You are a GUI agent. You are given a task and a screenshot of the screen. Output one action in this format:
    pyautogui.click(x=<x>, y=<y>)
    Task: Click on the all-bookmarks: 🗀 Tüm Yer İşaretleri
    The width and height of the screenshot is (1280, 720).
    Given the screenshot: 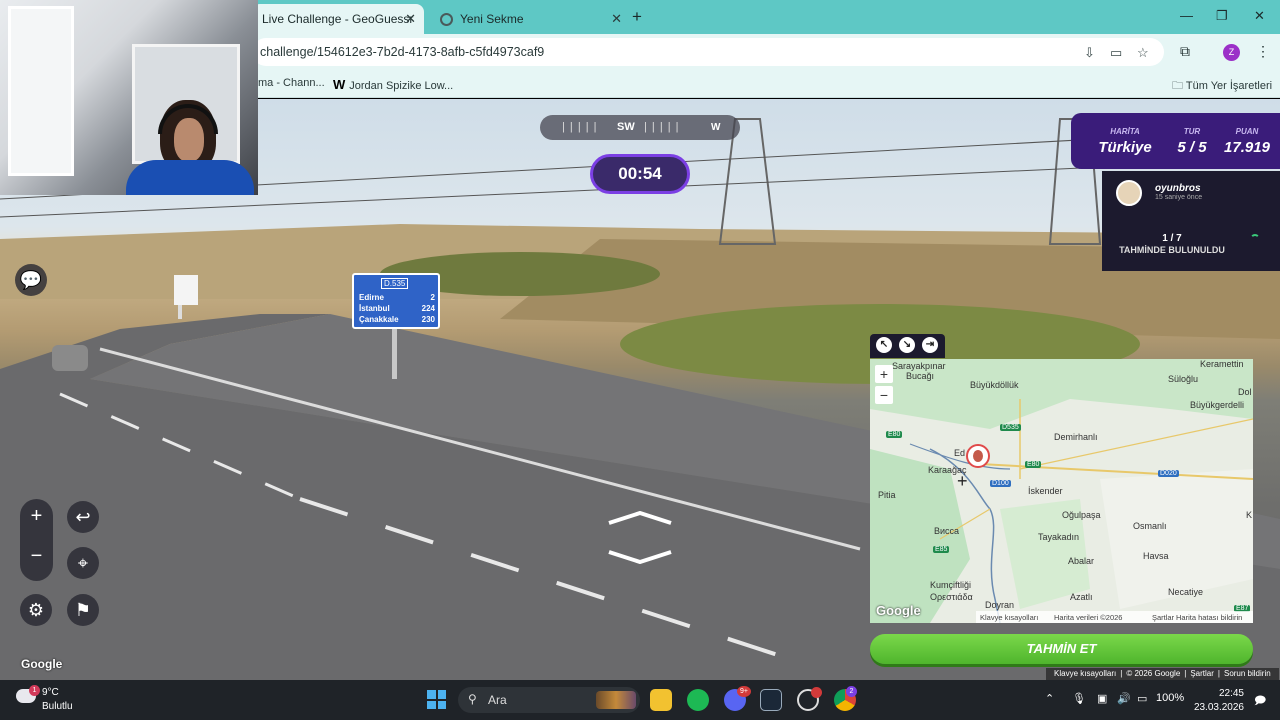 What is the action you would take?
    pyautogui.click(x=1222, y=86)
    